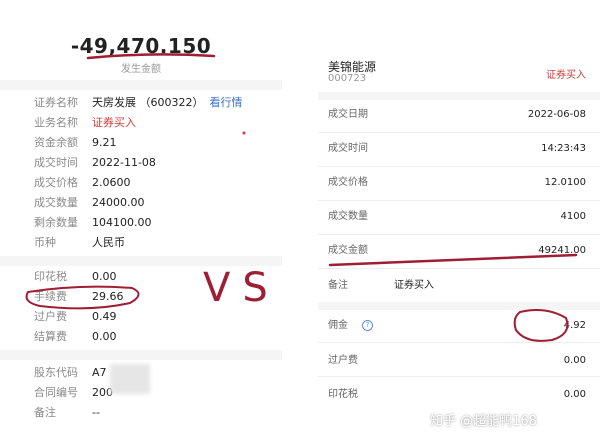 The height and width of the screenshot is (443, 600). I want to click on trade-row-key: 成交价格, so click(348, 182).